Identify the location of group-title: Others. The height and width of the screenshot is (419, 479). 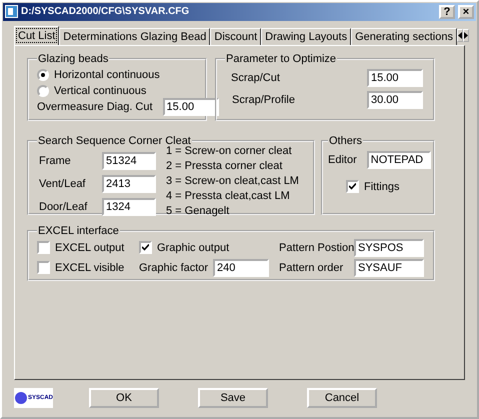
(345, 140).